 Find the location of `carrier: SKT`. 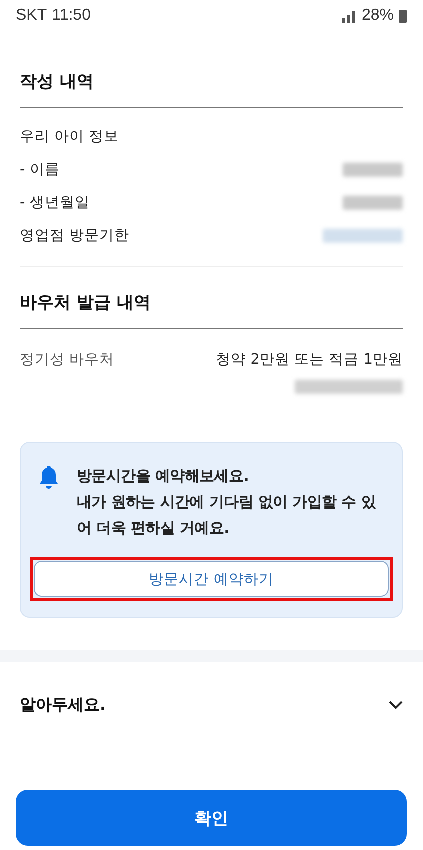

carrier: SKT is located at coordinates (32, 16).